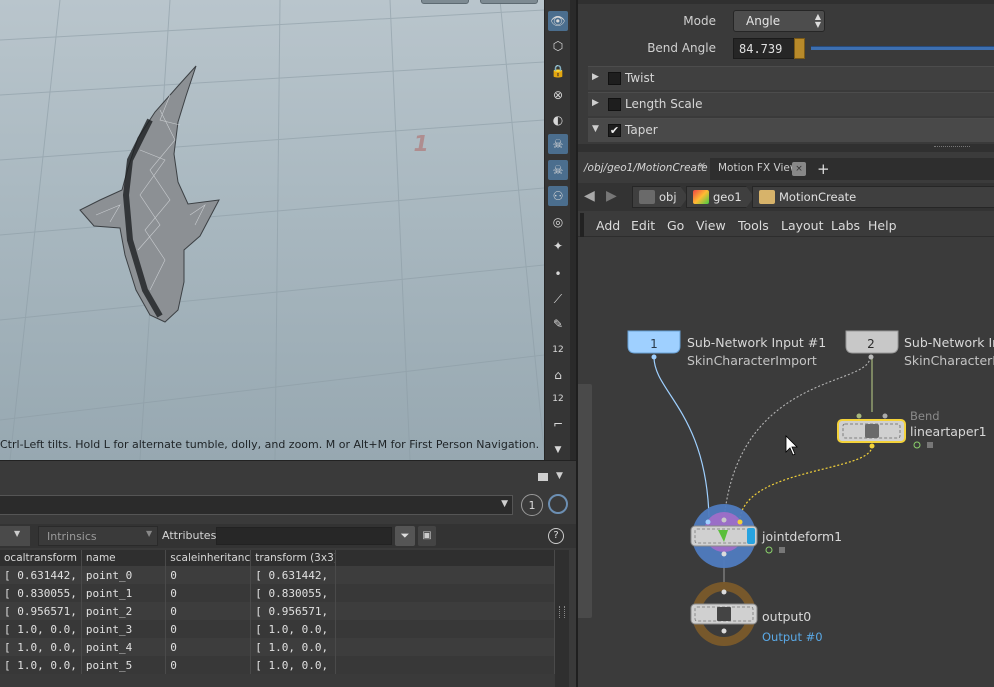  I want to click on table-cell: point_3, so click(124, 629).